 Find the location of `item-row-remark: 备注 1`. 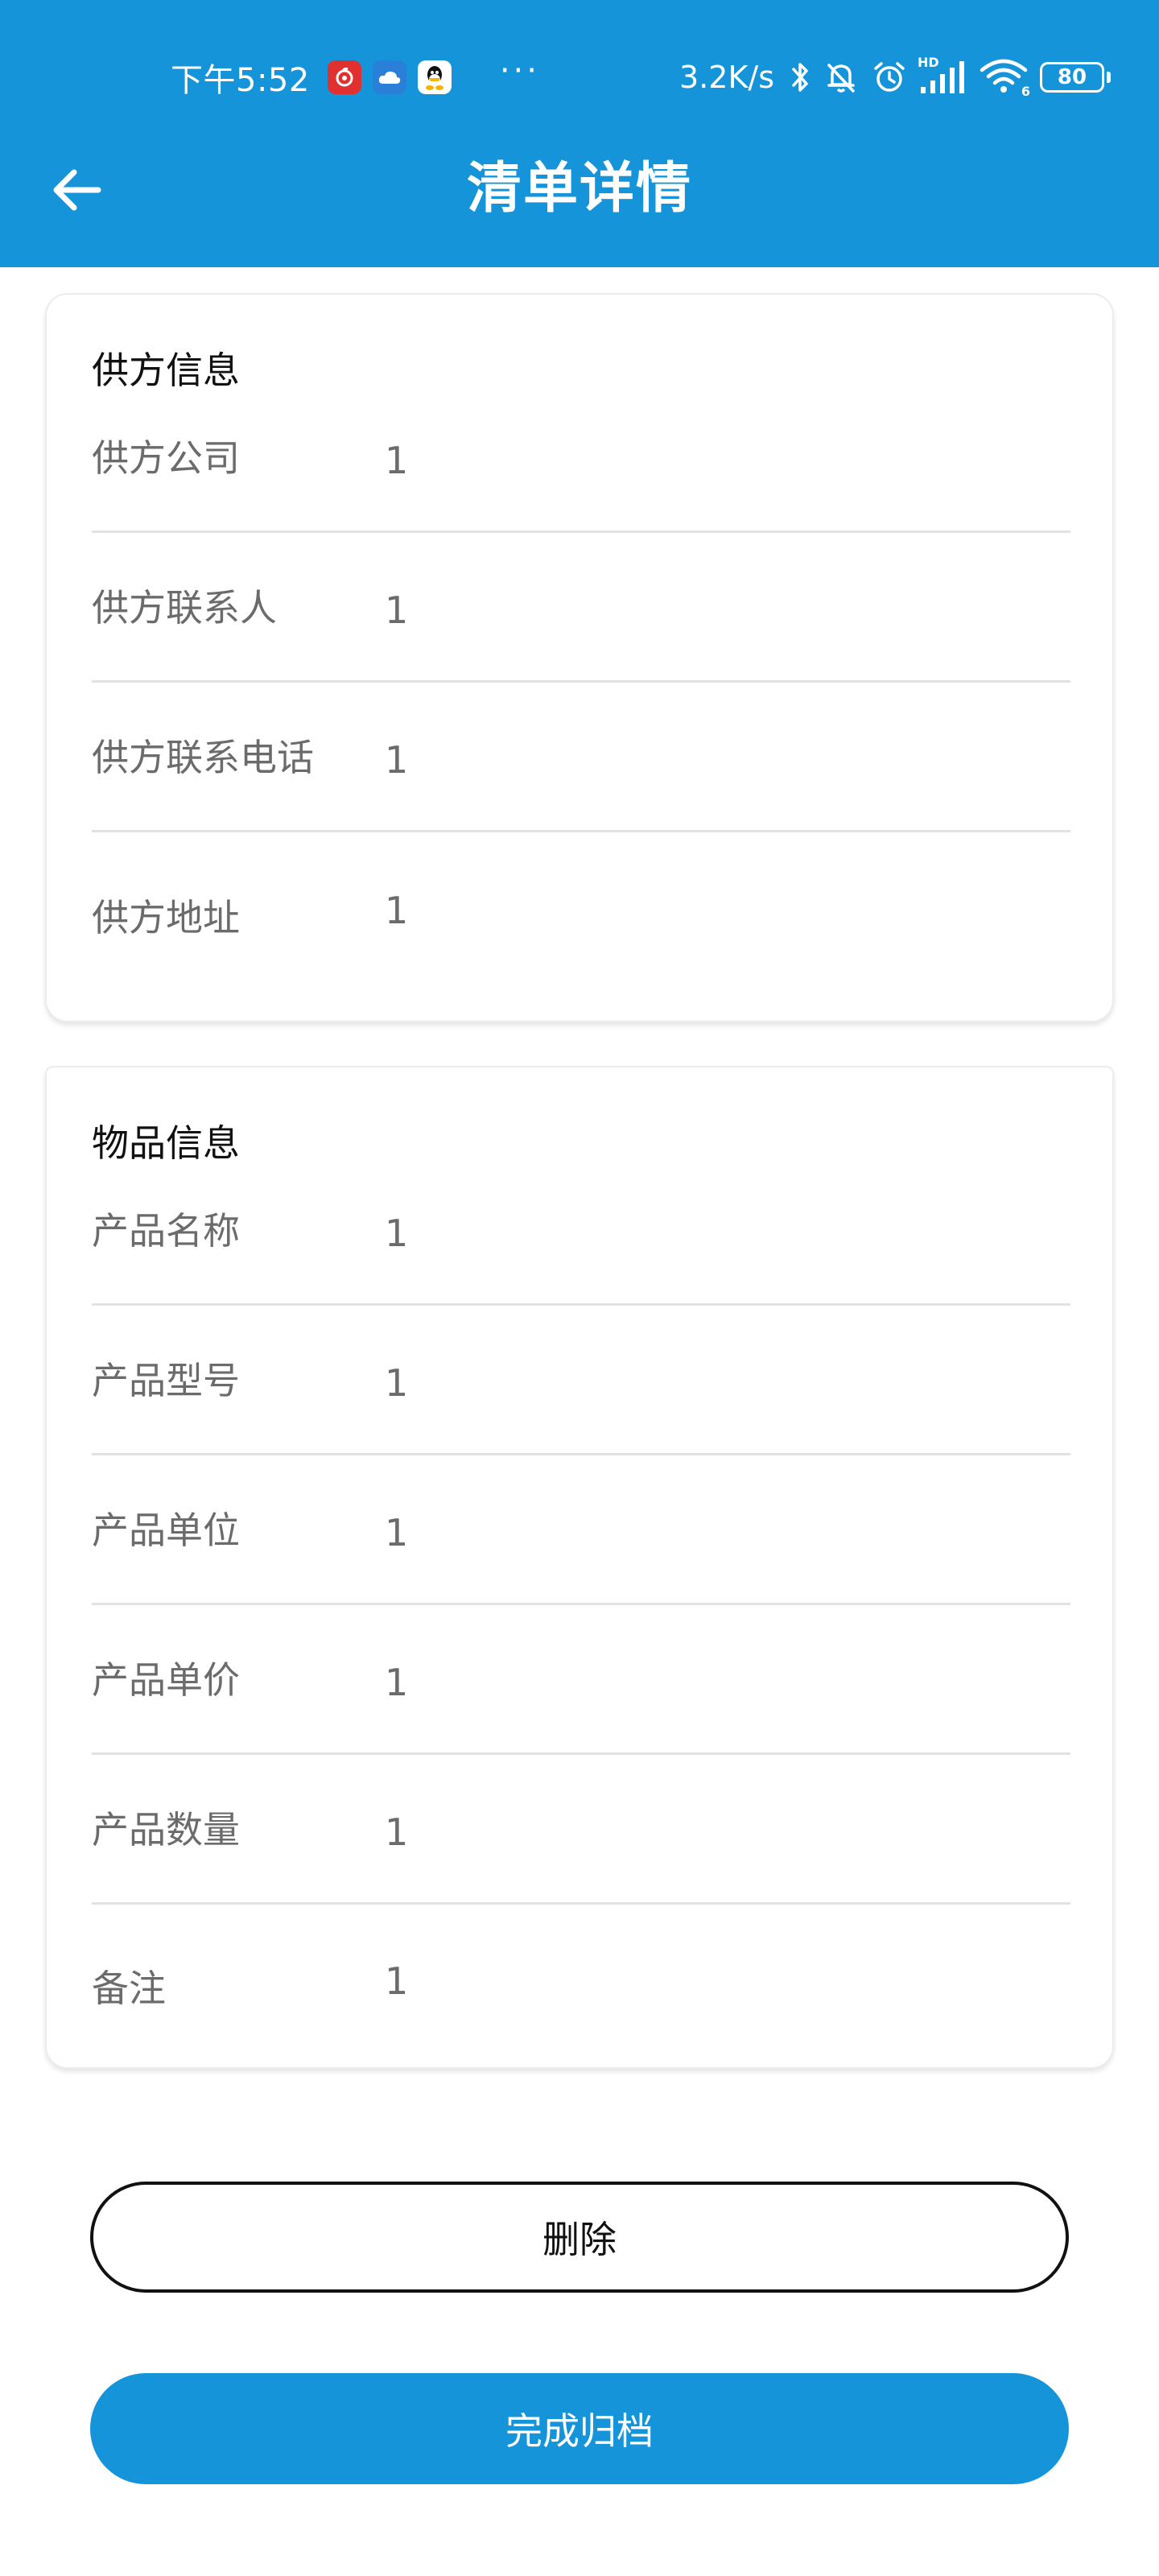

item-row-remark: 备注 1 is located at coordinates (581, 1979).